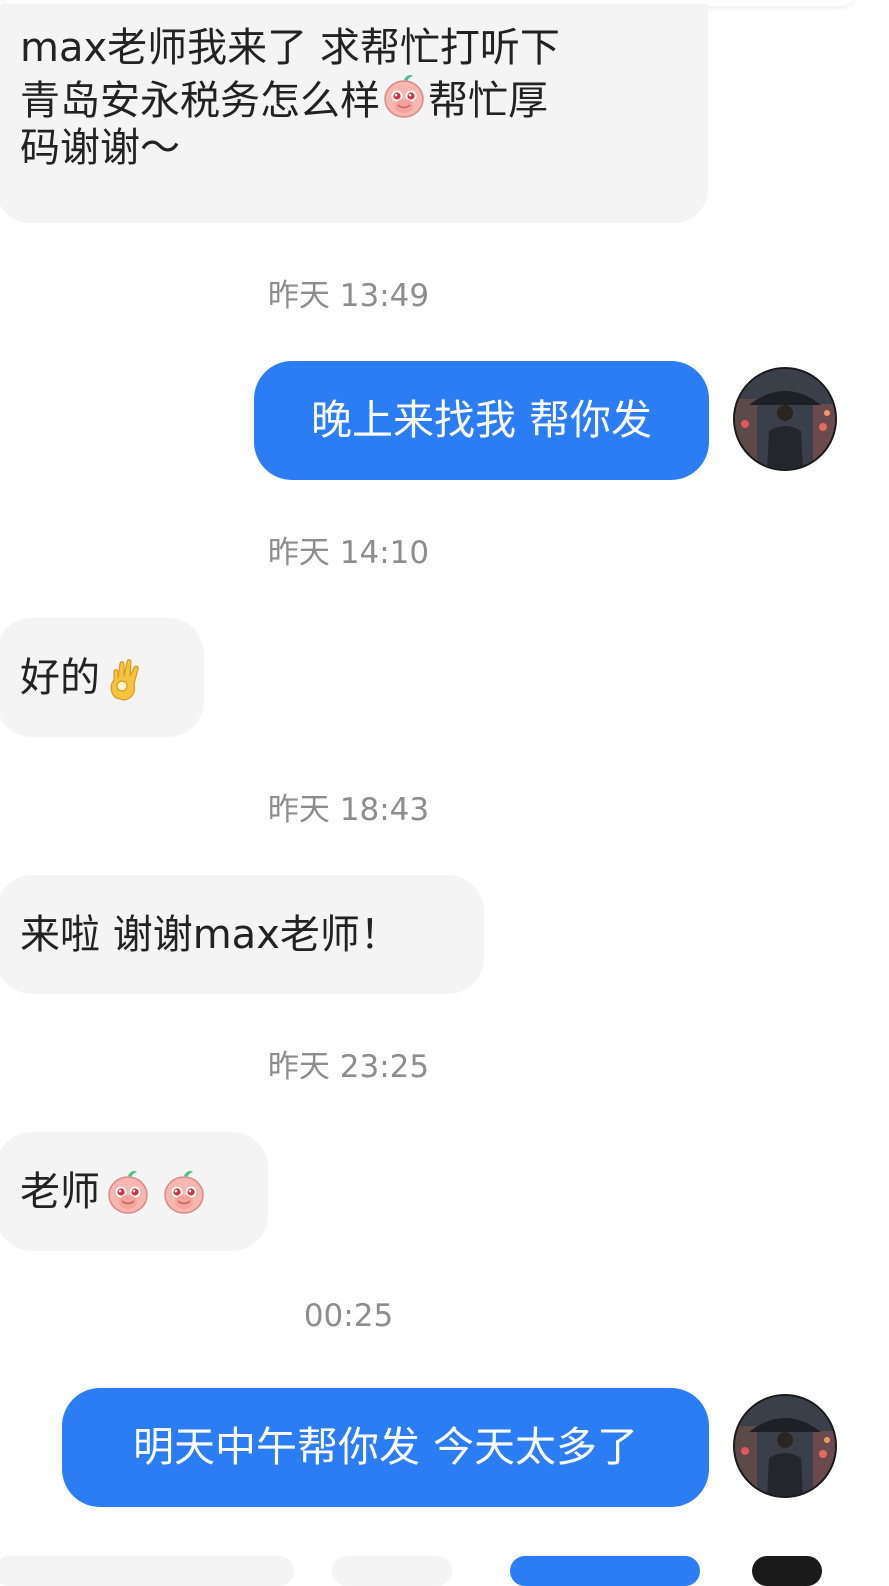 This screenshot has width=889, height=1586. Describe the element at coordinates (290, 48) in the screenshot. I see `message-text: max老师我来了 求帮忙打听下` at that location.